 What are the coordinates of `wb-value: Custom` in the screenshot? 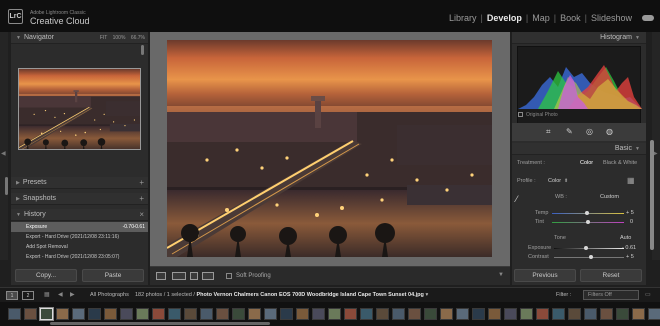 It's located at (609, 197).